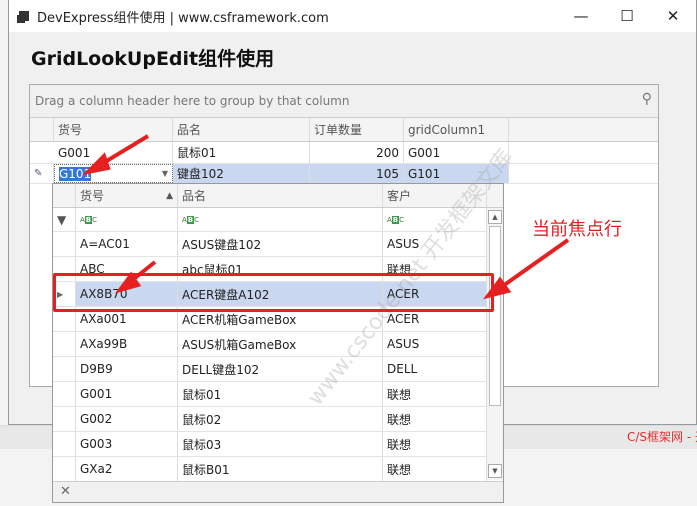  I want to click on arrow-head-icon, so click(96, 164).